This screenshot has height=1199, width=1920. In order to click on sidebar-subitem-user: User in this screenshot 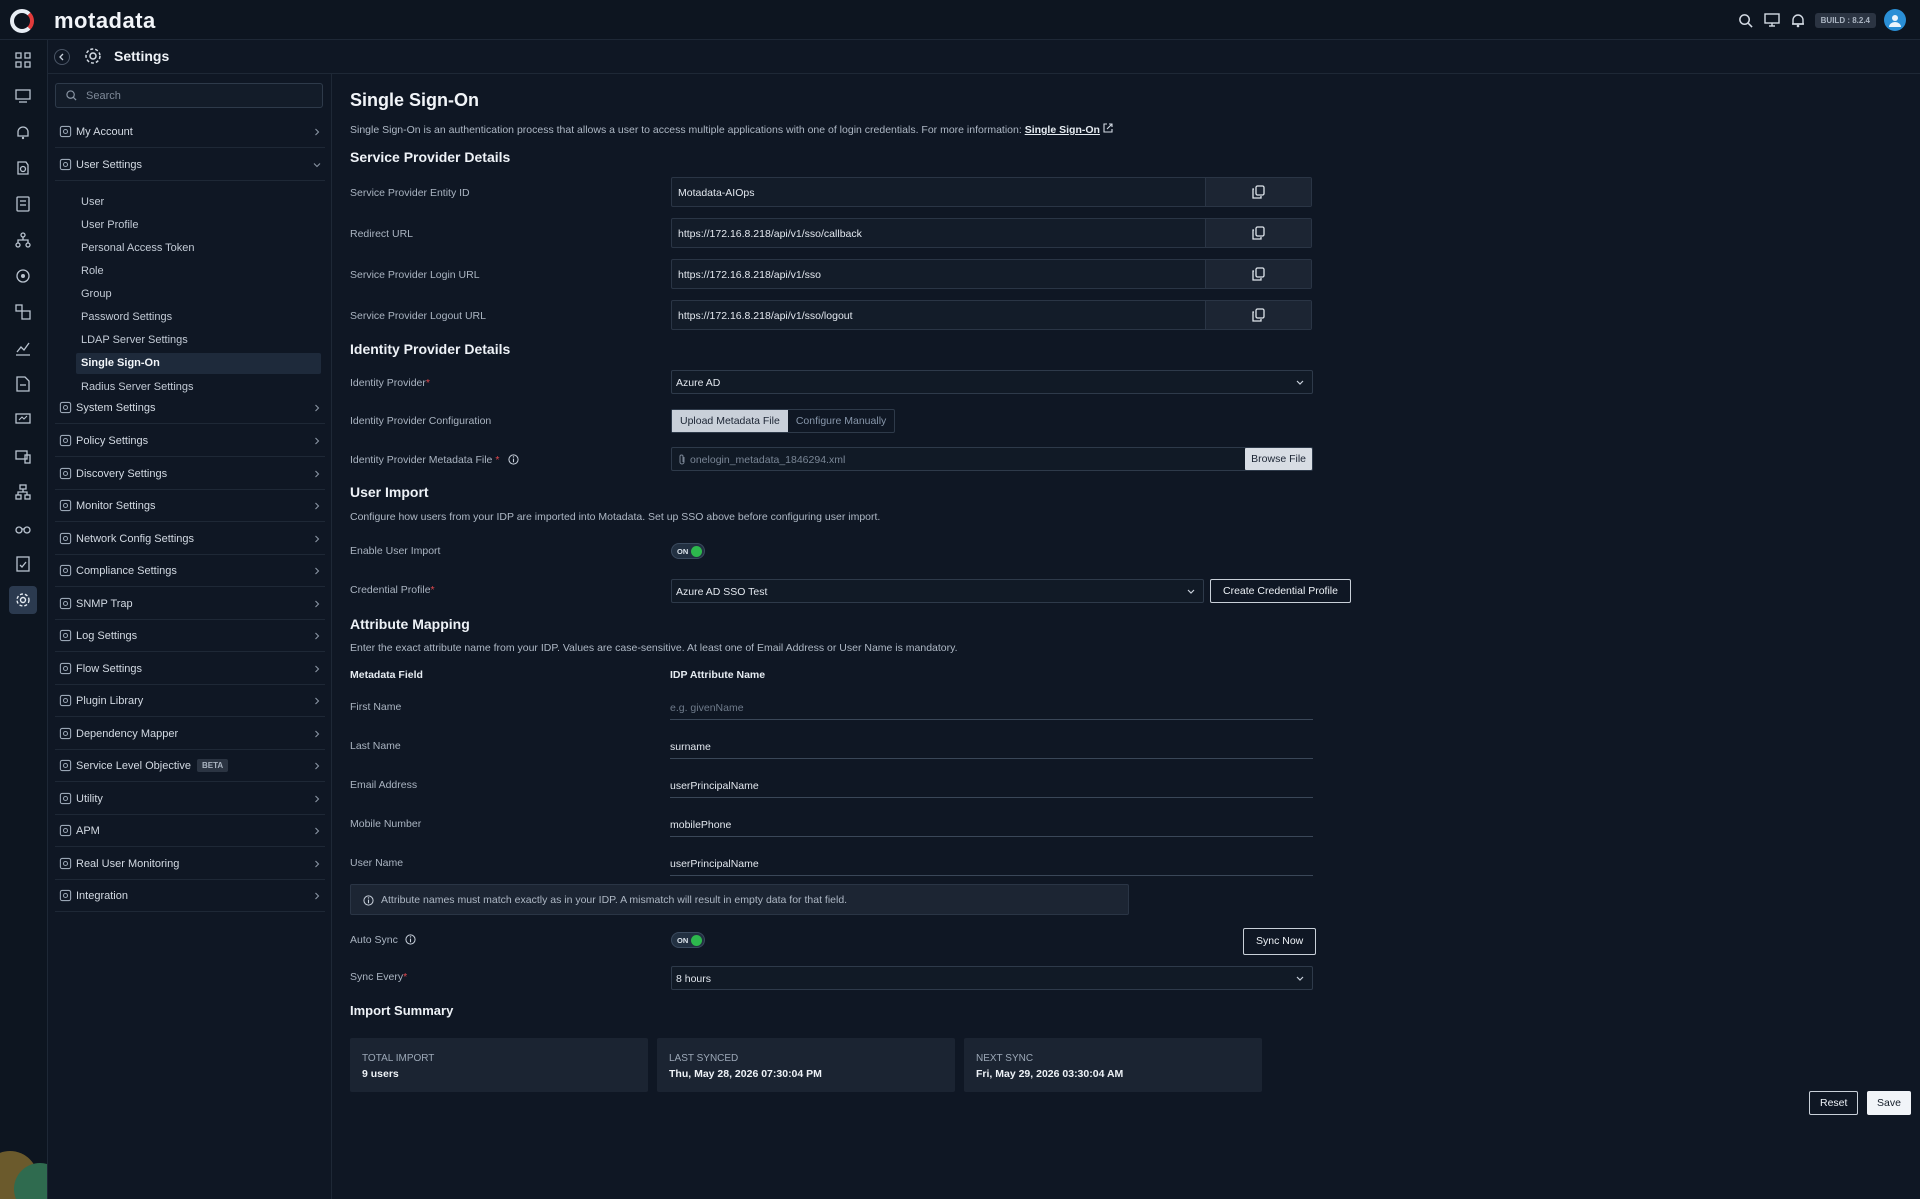, I will do `click(203, 202)`.